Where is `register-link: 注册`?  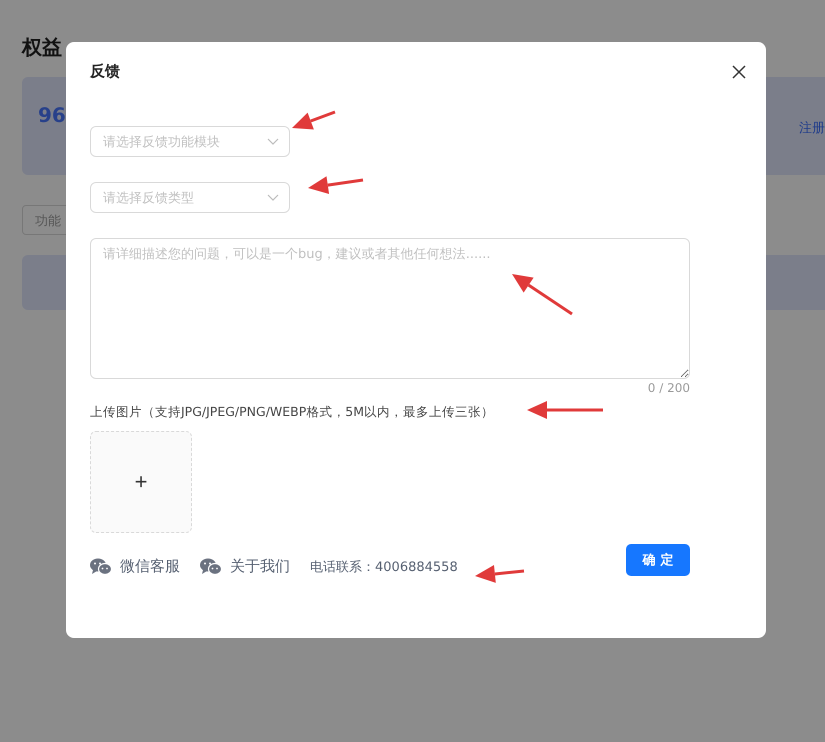 register-link: 注册 is located at coordinates (812, 128).